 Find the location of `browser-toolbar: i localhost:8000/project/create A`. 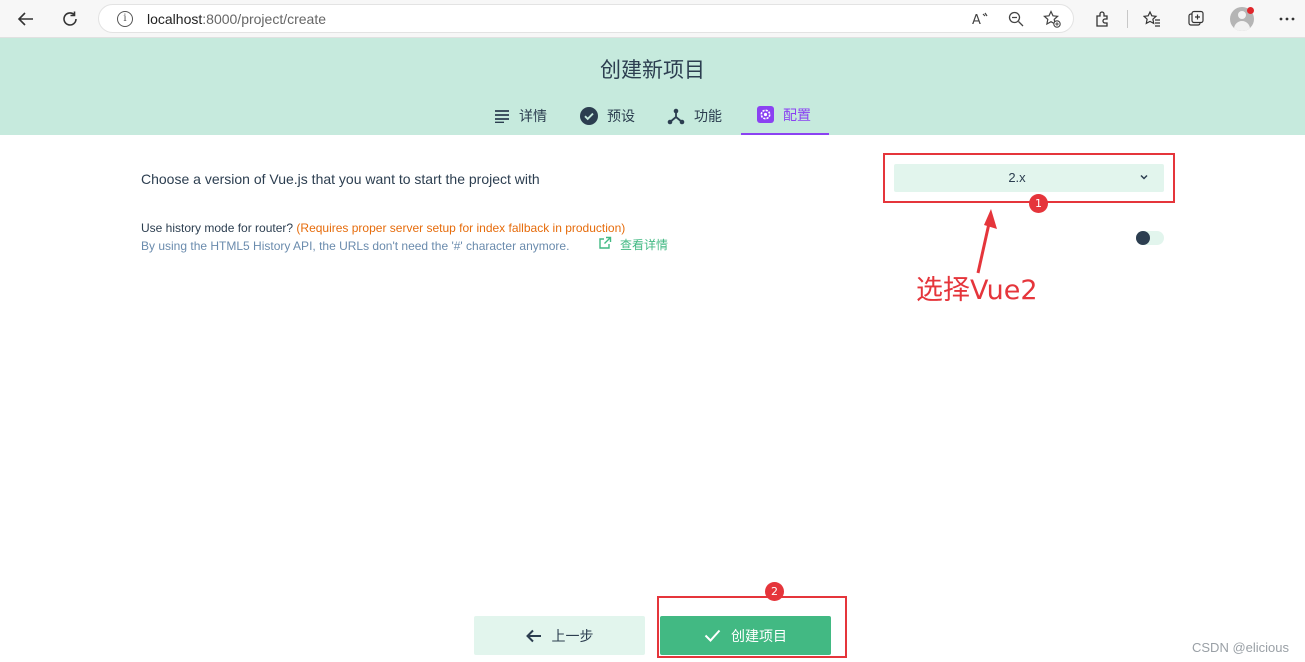

browser-toolbar: i localhost:8000/project/create A is located at coordinates (652, 19).